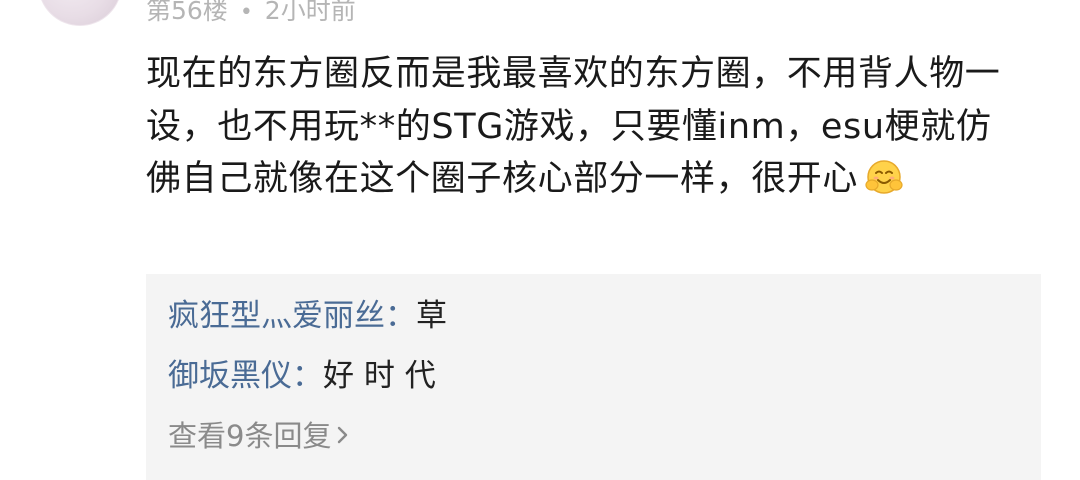 The image size is (1080, 480). What do you see at coordinates (884, 184) in the screenshot?
I see `smiling-face-with-hands-icon` at bounding box center [884, 184].